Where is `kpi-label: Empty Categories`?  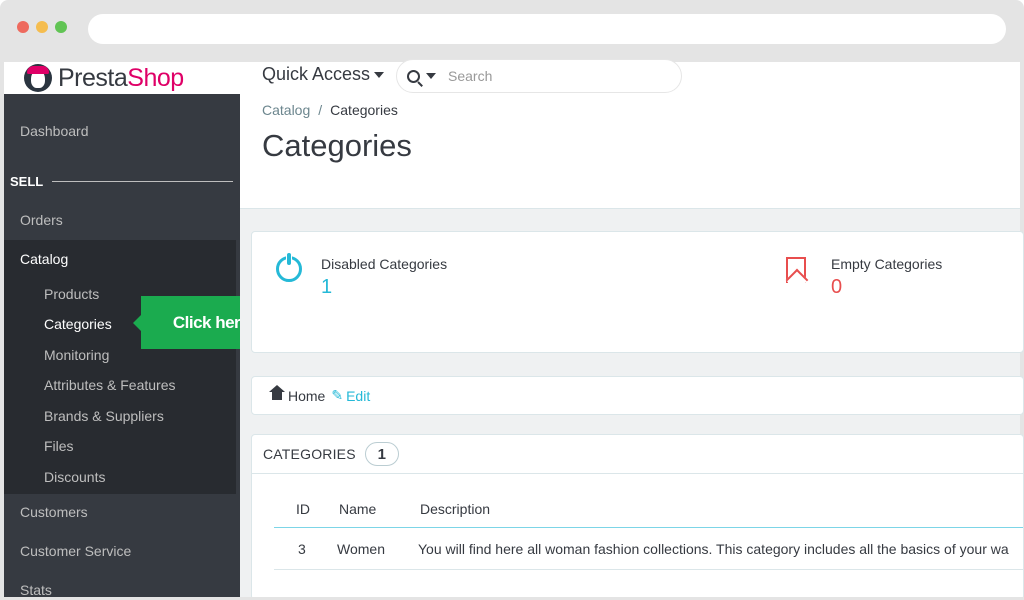
kpi-label: Empty Categories is located at coordinates (887, 264).